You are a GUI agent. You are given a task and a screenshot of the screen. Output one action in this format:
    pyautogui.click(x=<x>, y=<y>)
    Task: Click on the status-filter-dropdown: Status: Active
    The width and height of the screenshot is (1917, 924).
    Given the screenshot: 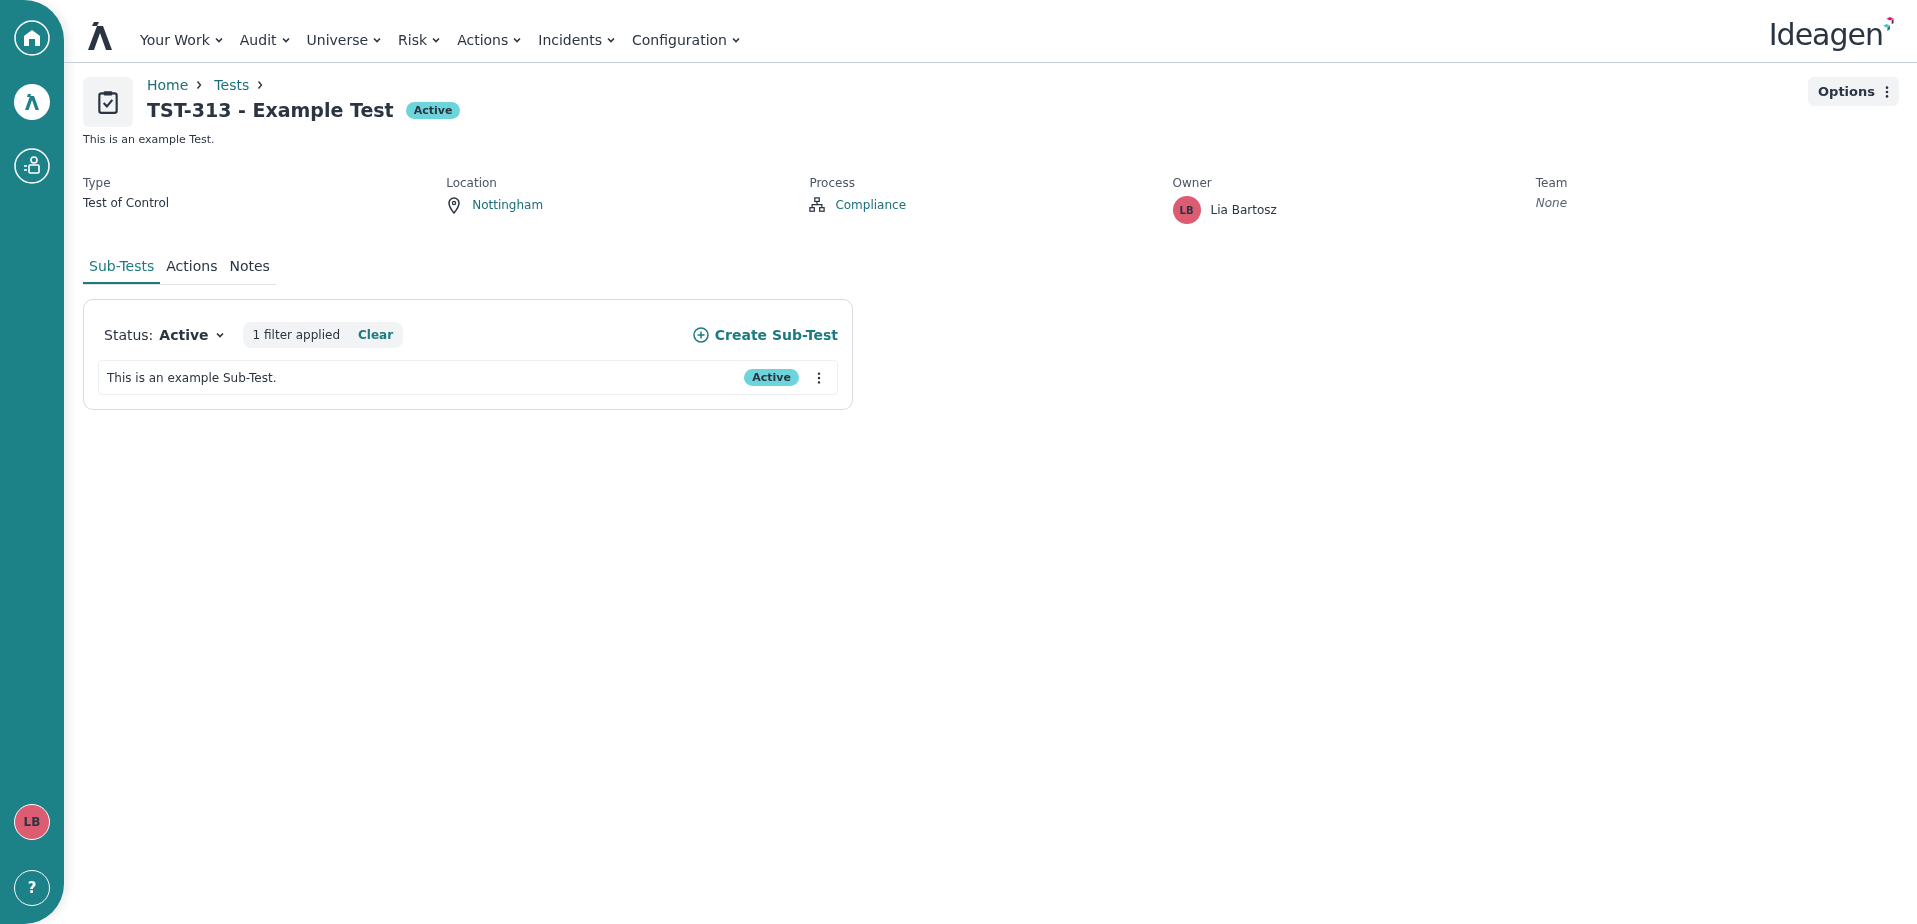 What is the action you would take?
    pyautogui.click(x=164, y=335)
    